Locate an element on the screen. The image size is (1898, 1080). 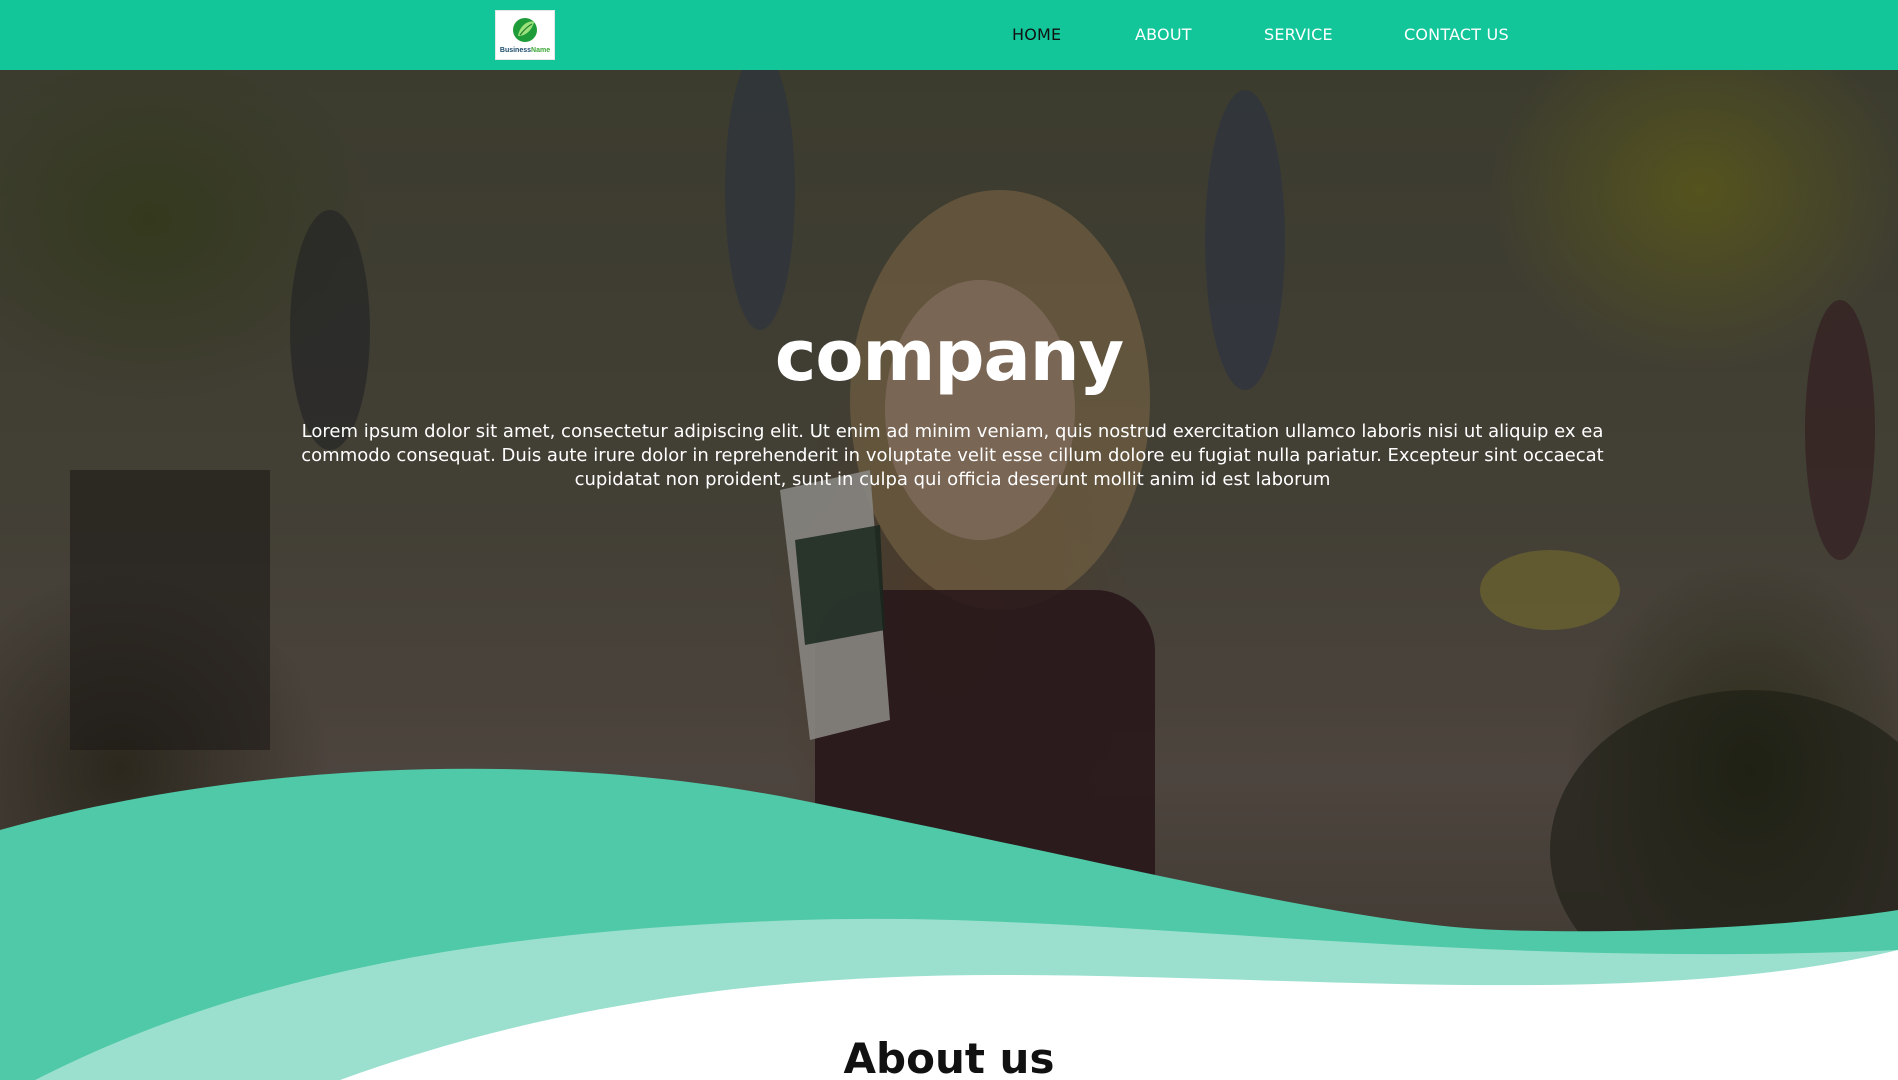
nav-link-service: SERVICE is located at coordinates (1298, 34).